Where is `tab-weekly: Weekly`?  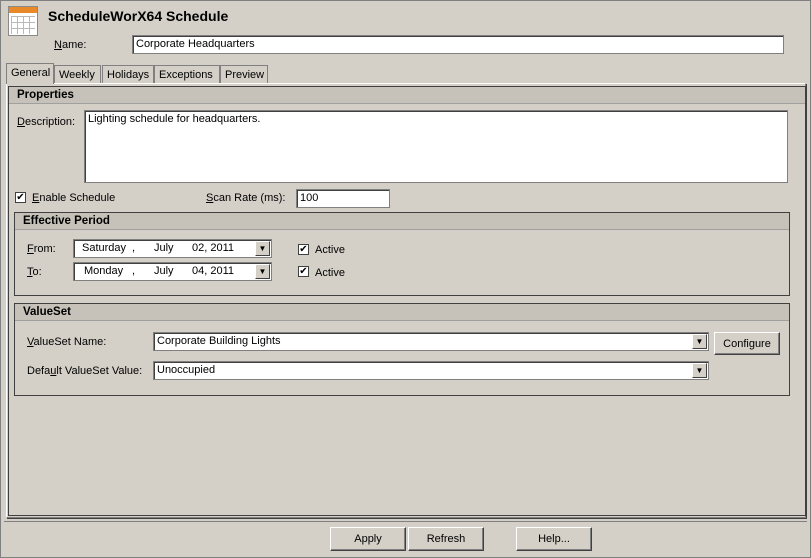 tab-weekly: Weekly is located at coordinates (77, 74).